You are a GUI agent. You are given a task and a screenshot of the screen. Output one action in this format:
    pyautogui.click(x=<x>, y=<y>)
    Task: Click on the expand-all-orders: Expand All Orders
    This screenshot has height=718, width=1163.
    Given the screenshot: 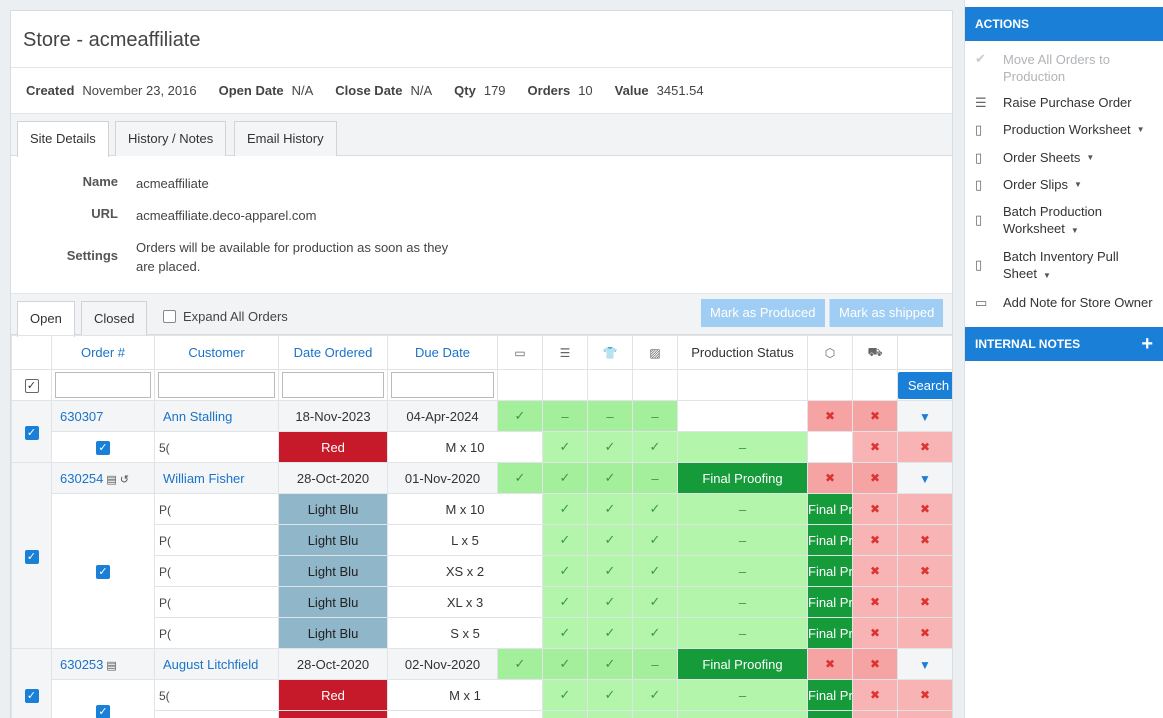 What is the action you would take?
    pyautogui.click(x=225, y=316)
    